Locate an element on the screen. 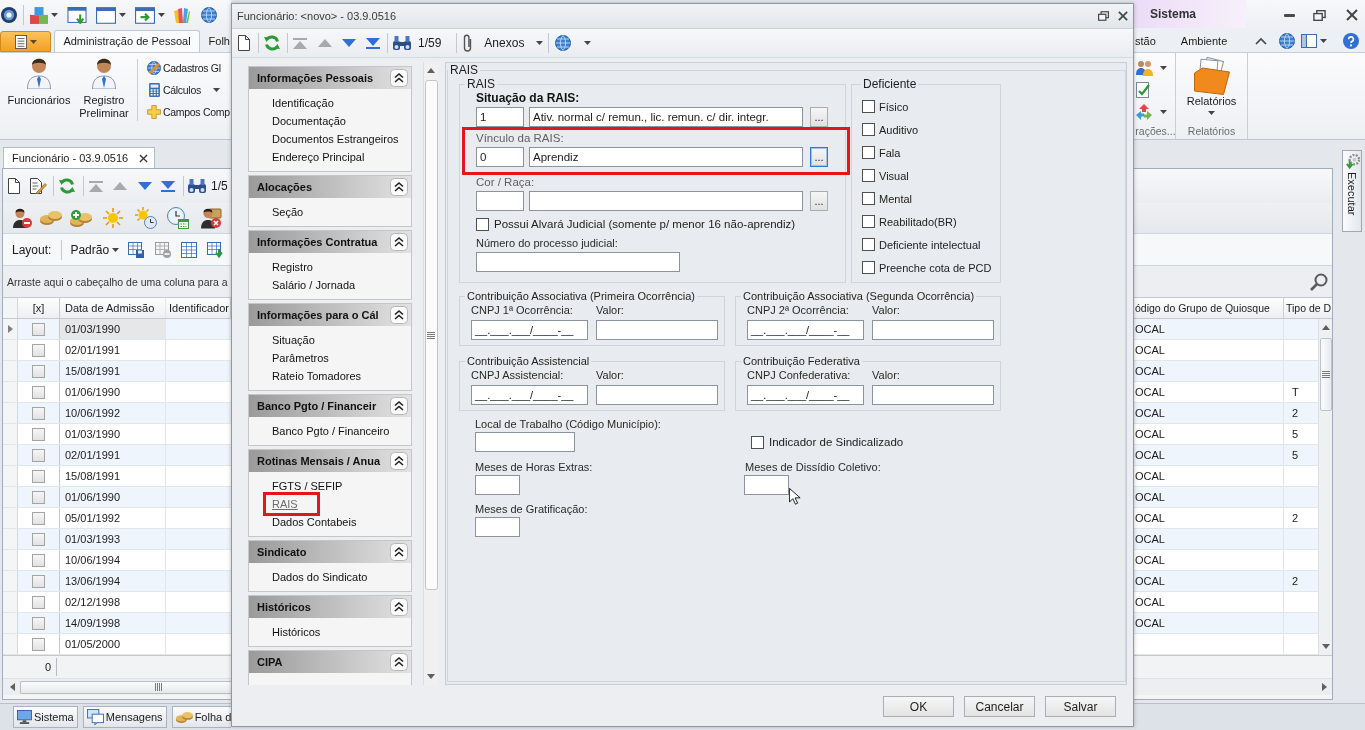 This screenshot has height=730, width=1365. group-header: Informações para o Cál is located at coordinates (330, 315).